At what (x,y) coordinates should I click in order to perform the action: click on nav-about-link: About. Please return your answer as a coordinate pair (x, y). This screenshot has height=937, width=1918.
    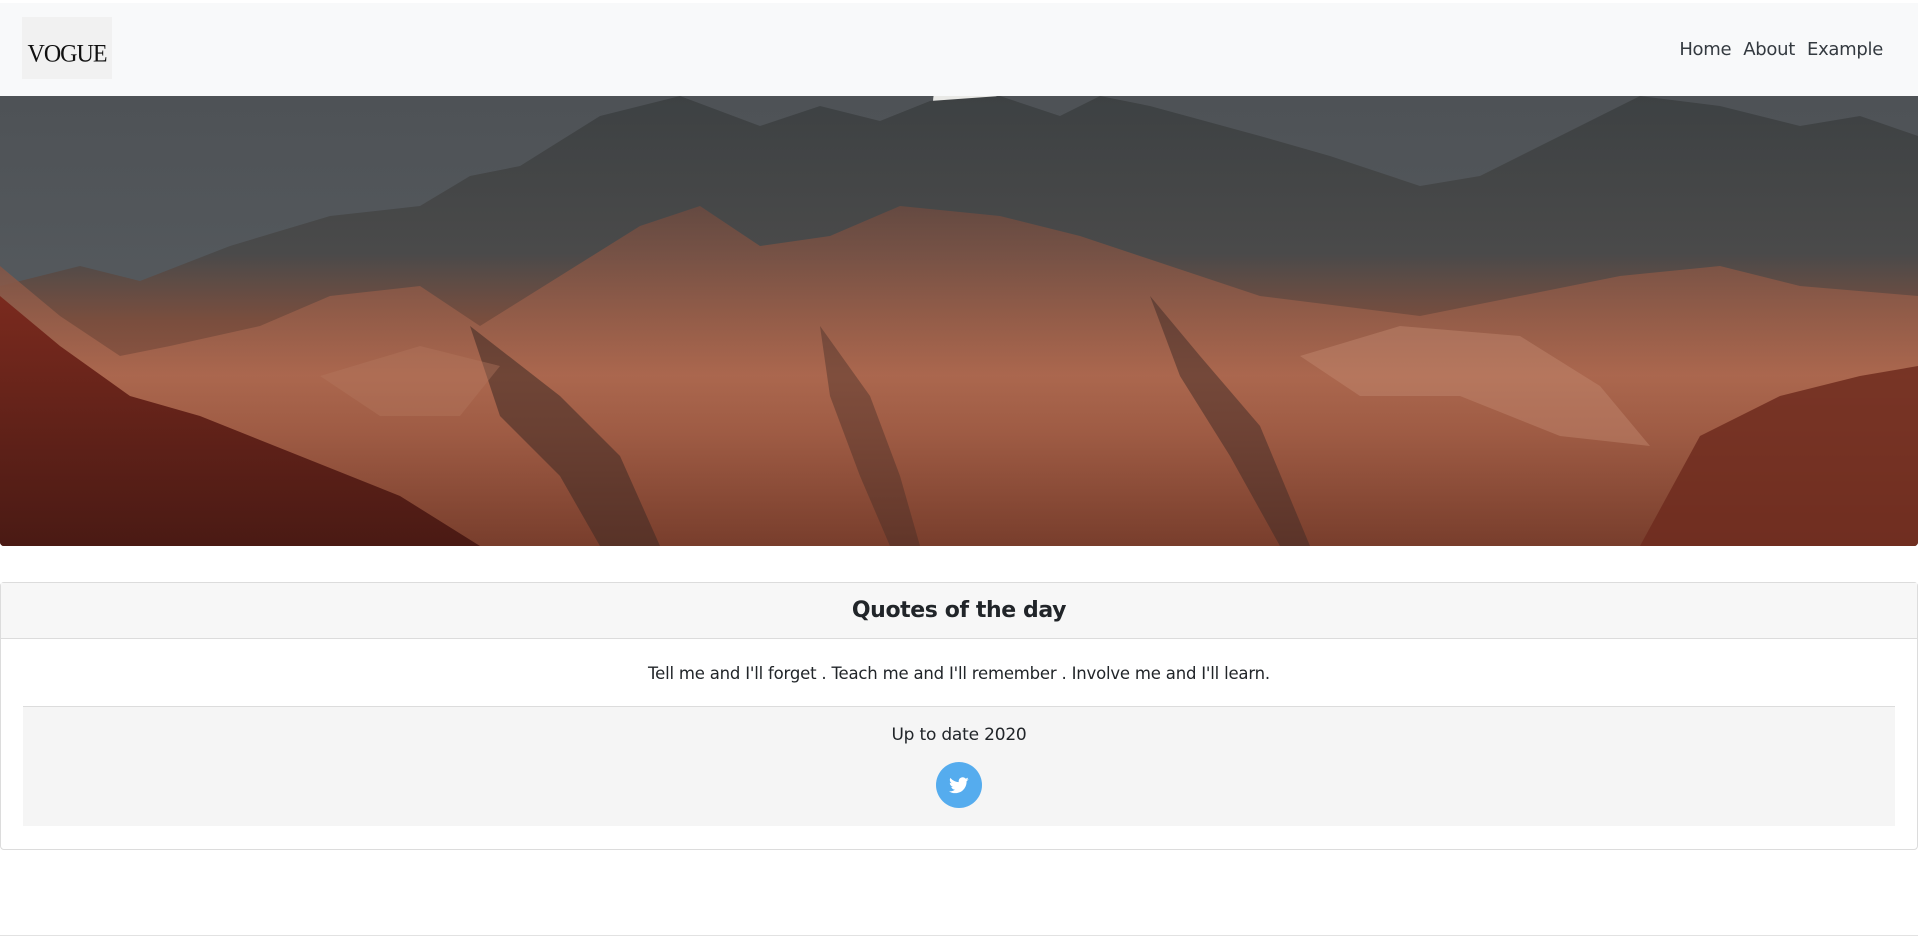
    Looking at the image, I should click on (1769, 49).